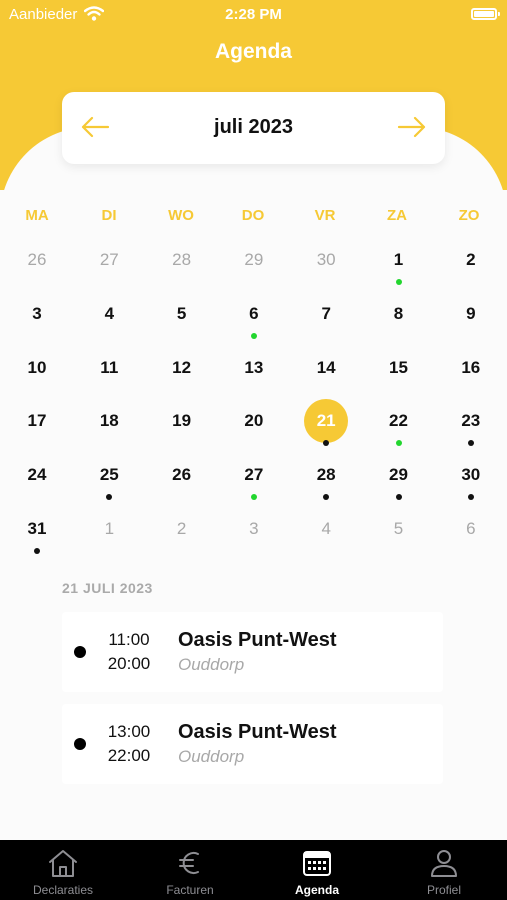  I want to click on month-label: juli 2023, so click(253, 127).